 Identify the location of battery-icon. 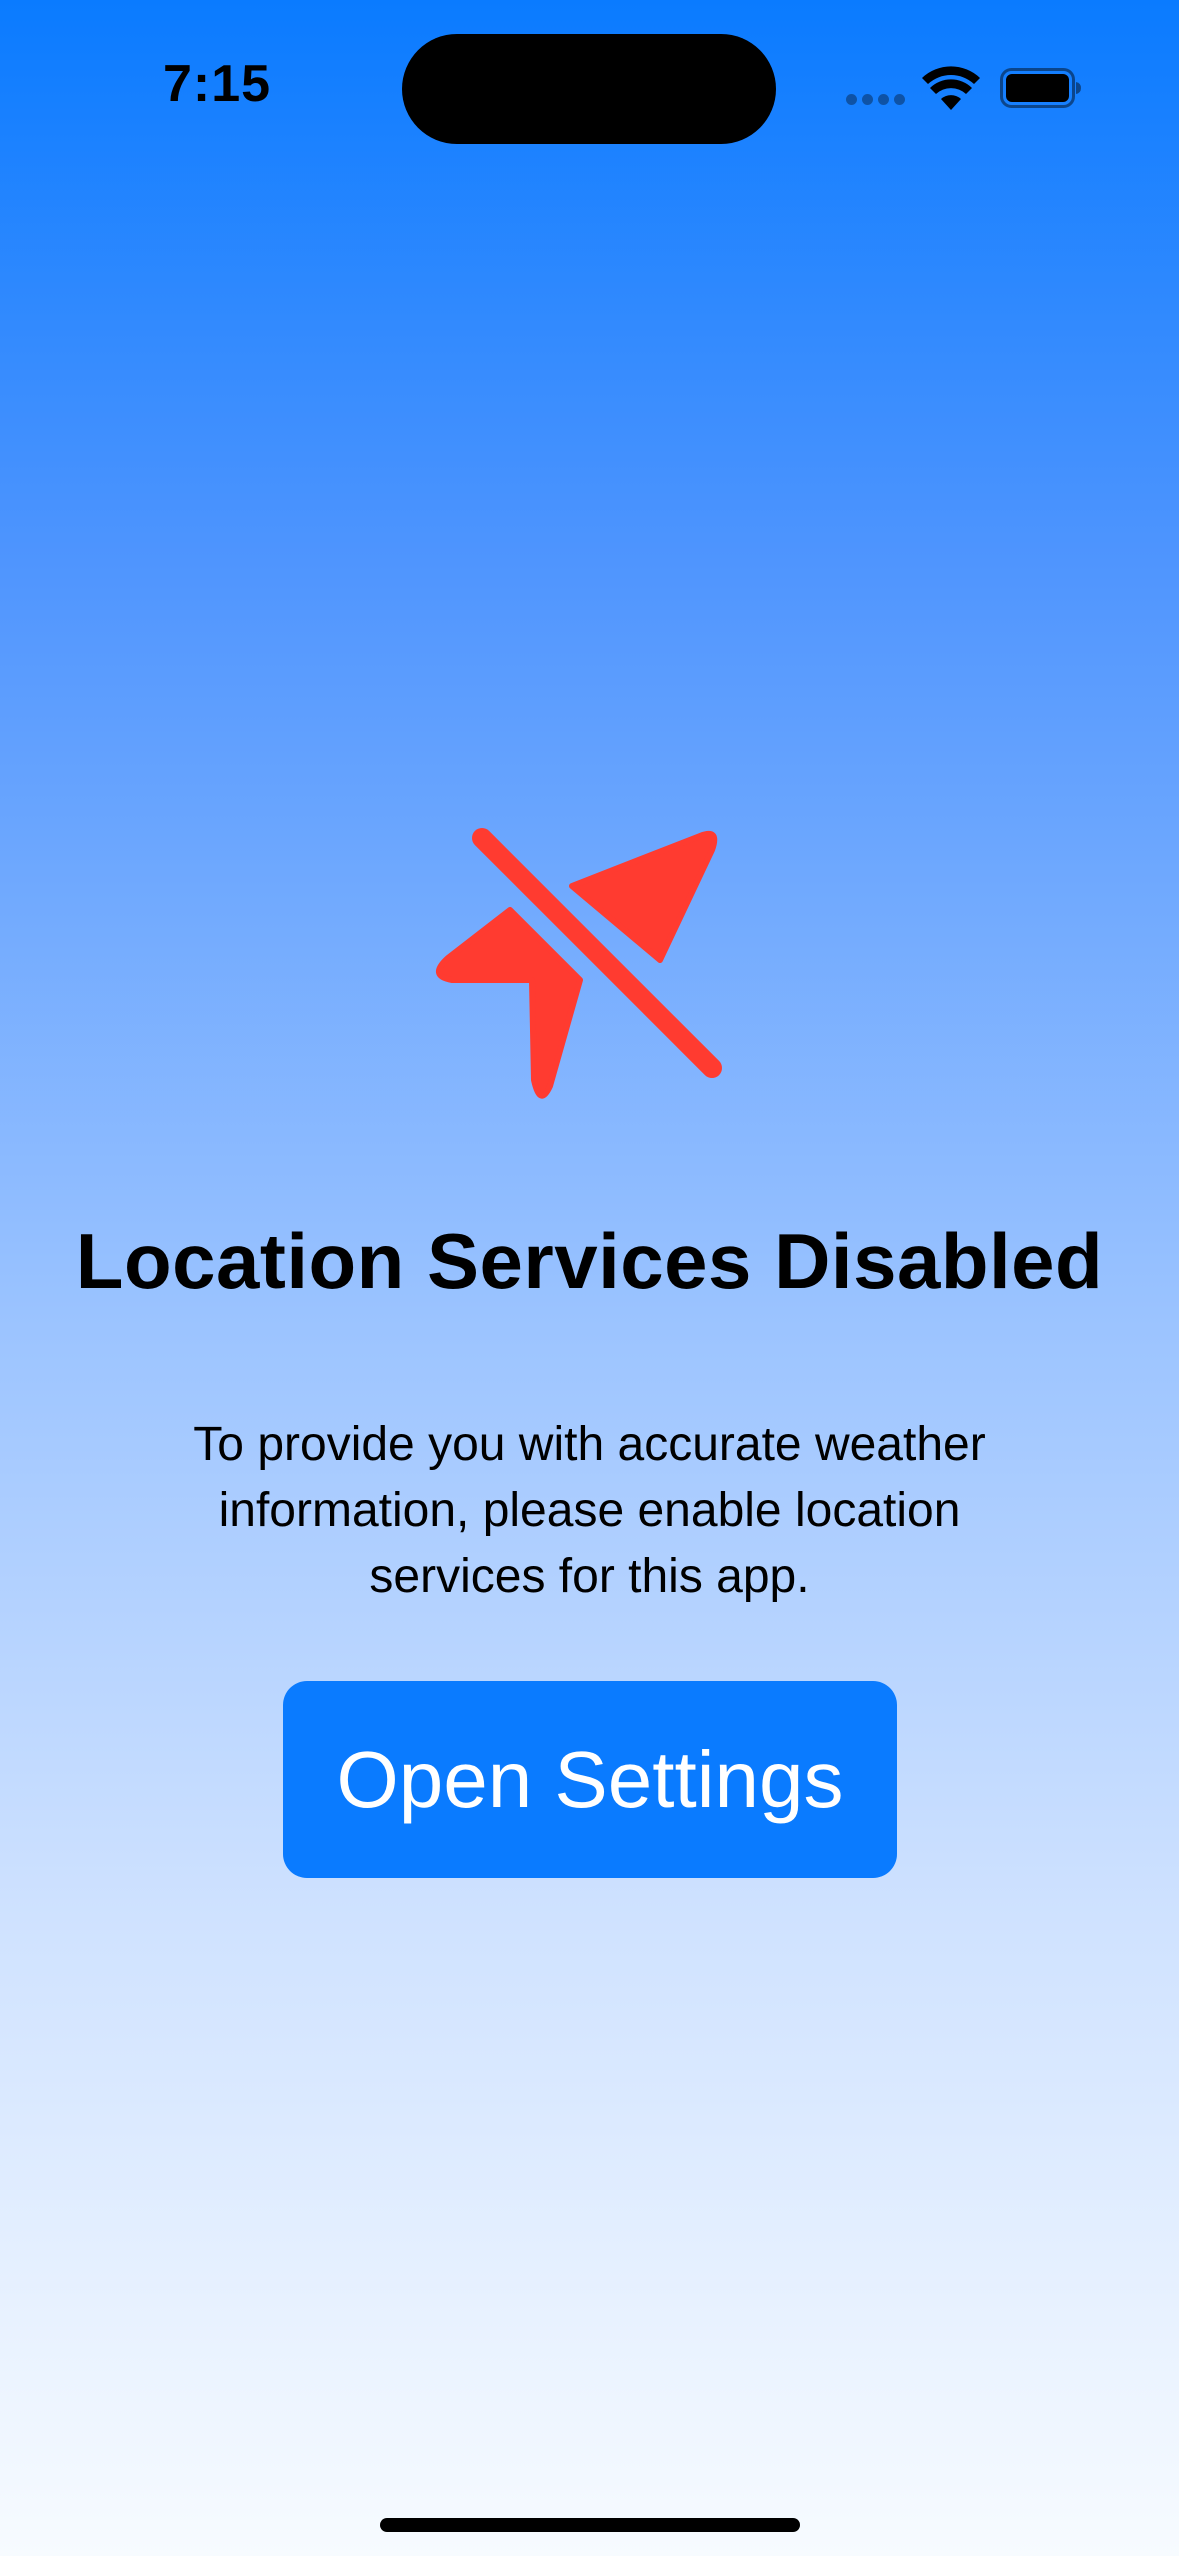
(1040, 88).